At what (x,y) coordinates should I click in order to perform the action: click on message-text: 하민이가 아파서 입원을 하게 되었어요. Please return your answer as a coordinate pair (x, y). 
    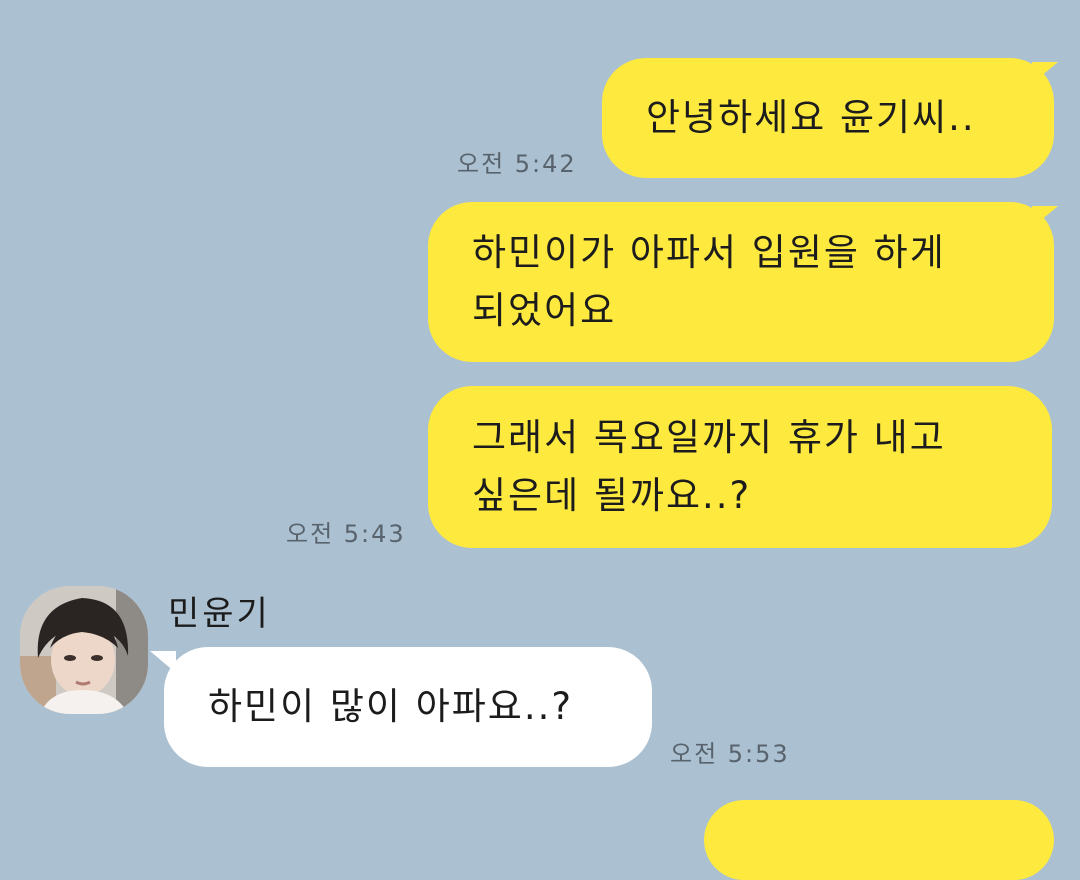
    Looking at the image, I should click on (709, 282).